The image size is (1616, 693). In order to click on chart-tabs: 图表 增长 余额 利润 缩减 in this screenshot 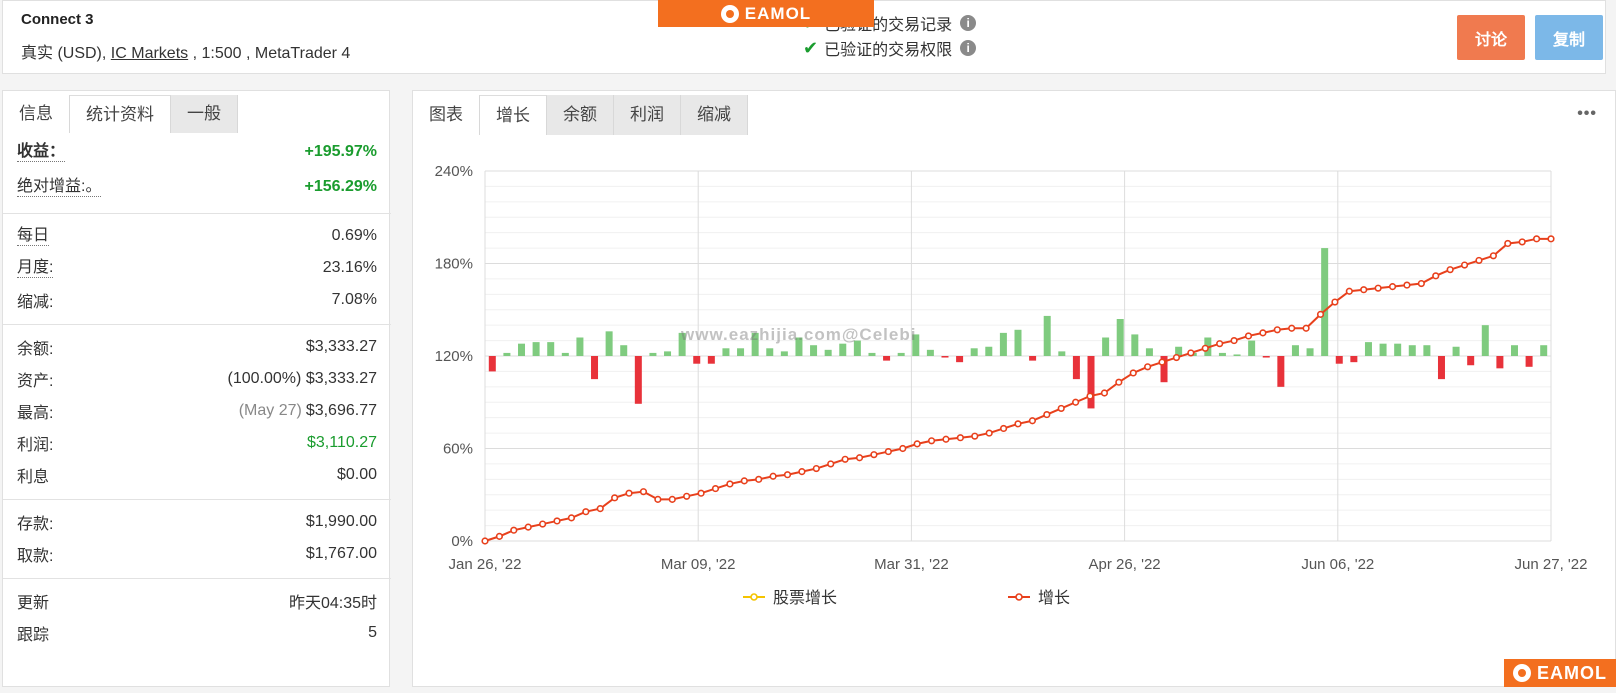, I will do `click(580, 115)`.